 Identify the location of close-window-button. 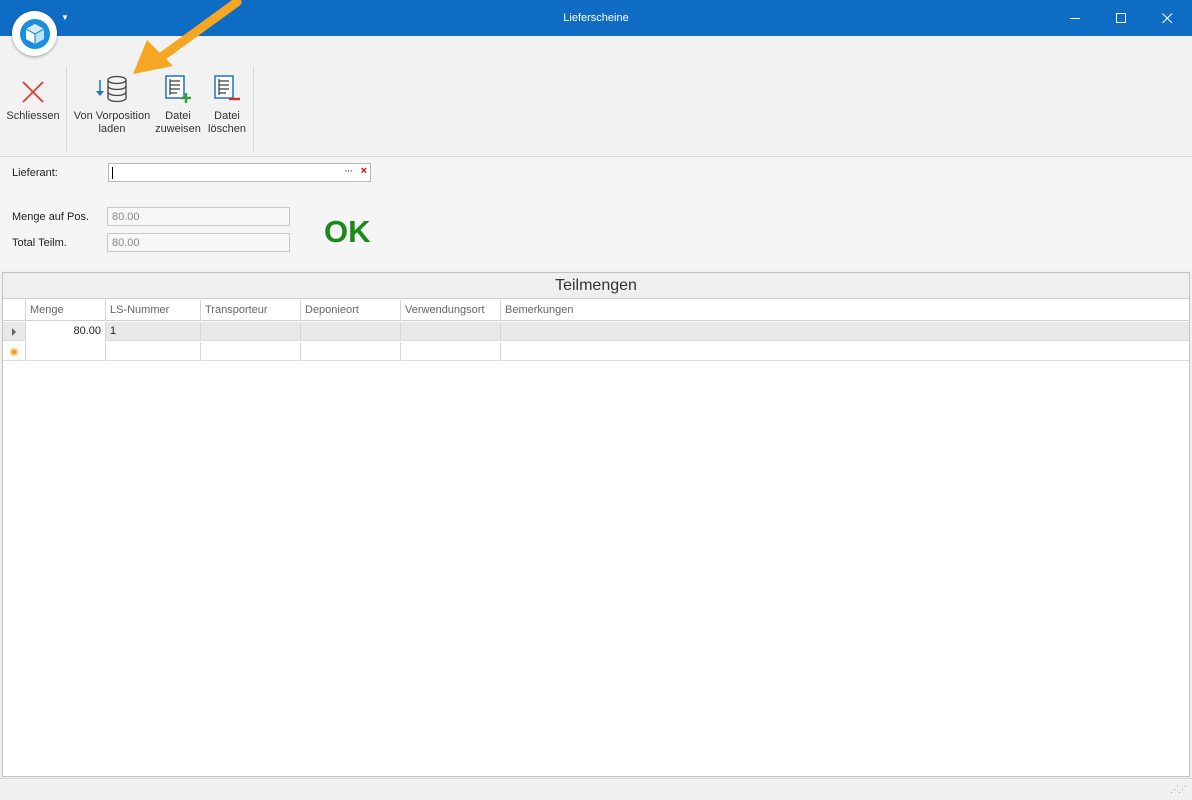
(1167, 18).